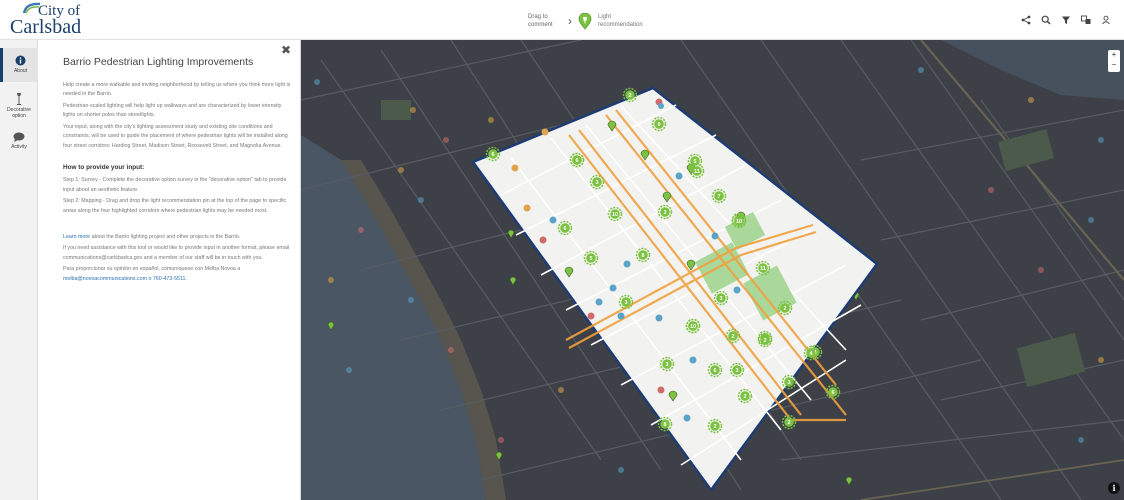 The height and width of the screenshot is (500, 1124). What do you see at coordinates (286, 50) in the screenshot?
I see `close-icon: ✖` at bounding box center [286, 50].